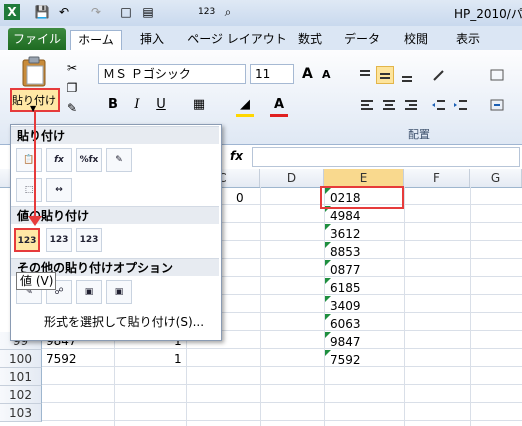 This screenshot has height=426, width=522. What do you see at coordinates (385, 75) in the screenshot?
I see `align-middle-icon` at bounding box center [385, 75].